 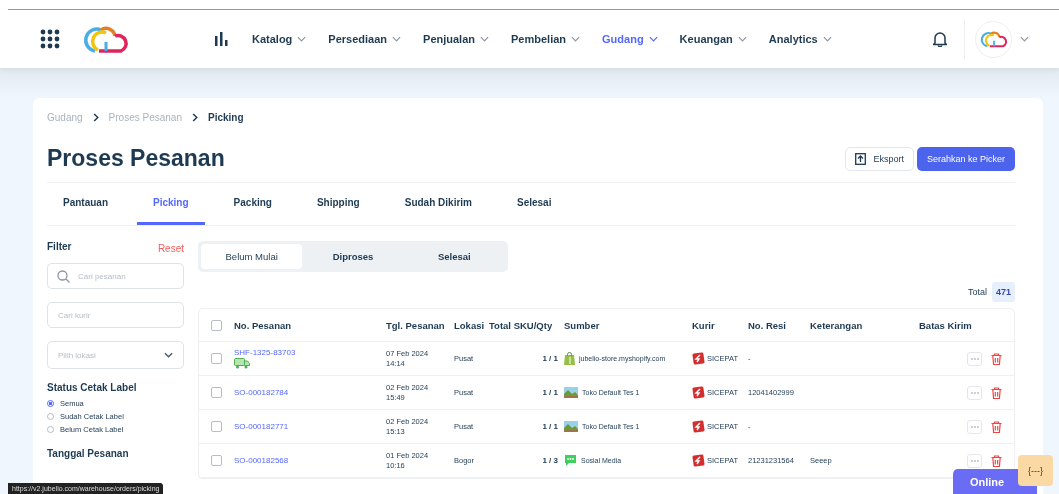 I want to click on assign-picker-button: Serahkan ke Picker, so click(x=965, y=158).